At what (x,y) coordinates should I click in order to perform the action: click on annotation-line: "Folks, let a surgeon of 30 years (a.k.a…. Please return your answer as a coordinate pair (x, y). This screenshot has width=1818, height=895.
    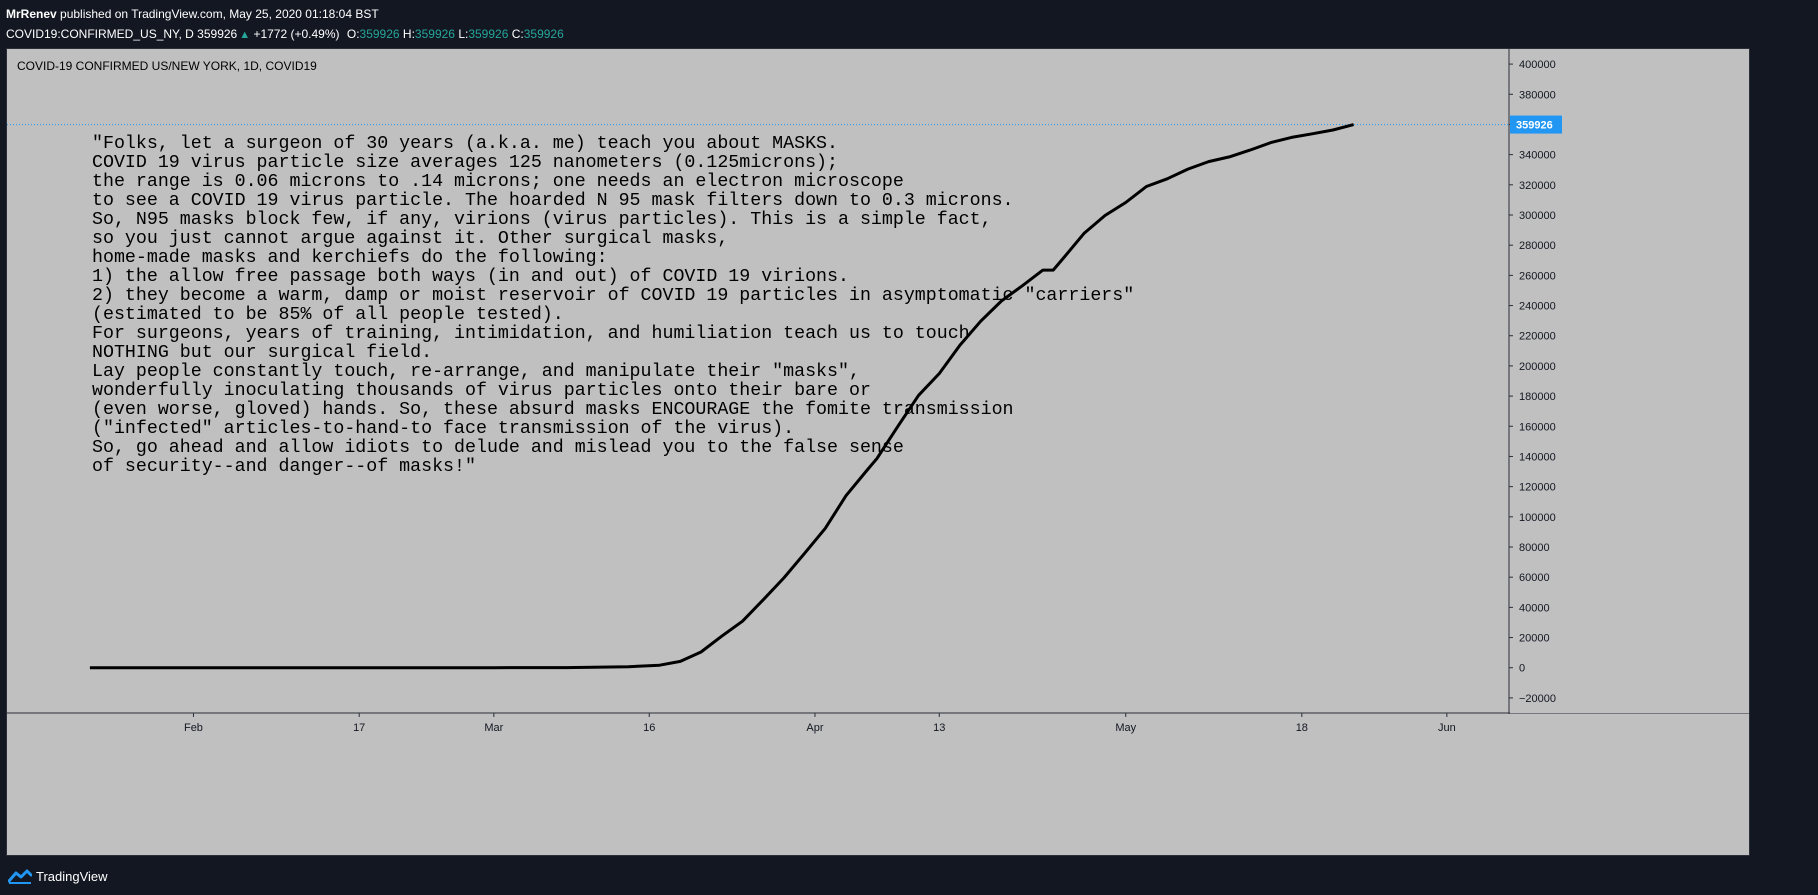
    Looking at the image, I should click on (465, 144).